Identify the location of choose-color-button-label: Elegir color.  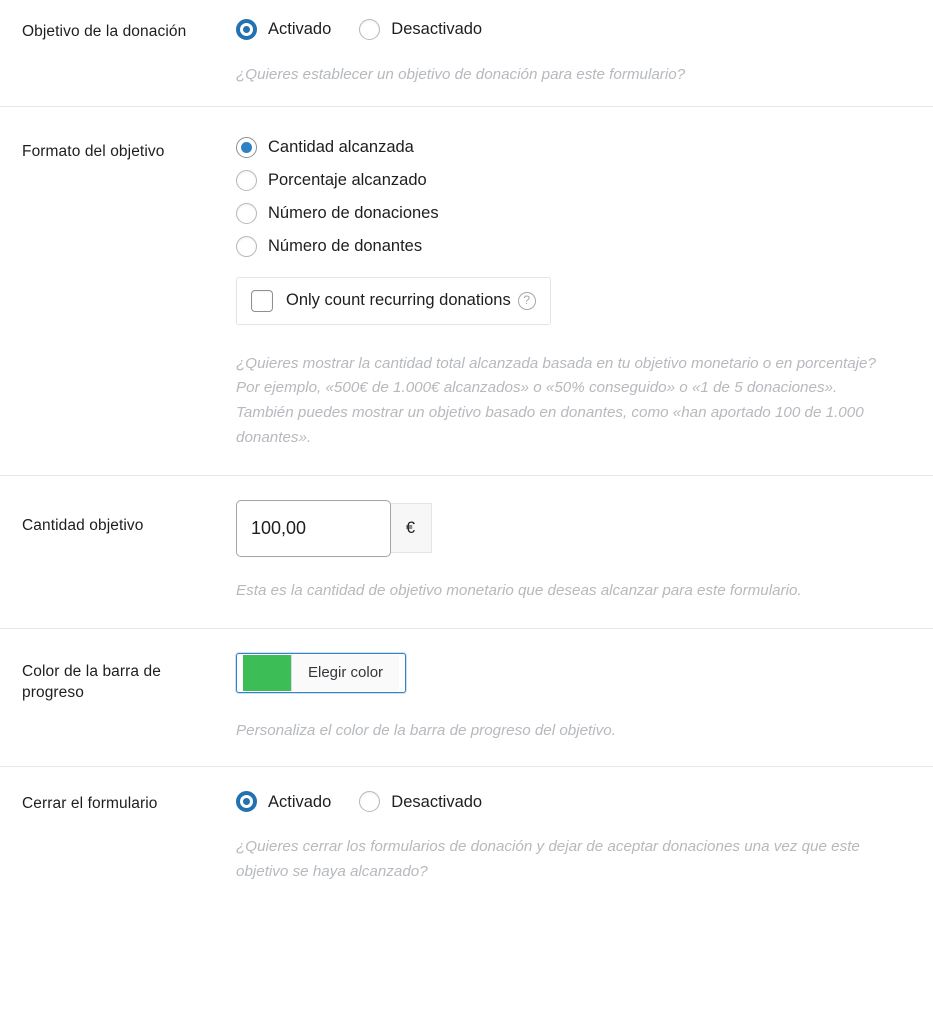
(345, 672).